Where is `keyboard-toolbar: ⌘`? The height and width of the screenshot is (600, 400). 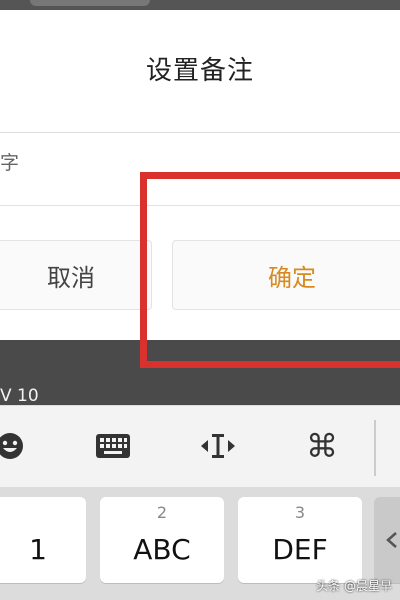
keyboard-toolbar: ⌘ is located at coordinates (200, 446).